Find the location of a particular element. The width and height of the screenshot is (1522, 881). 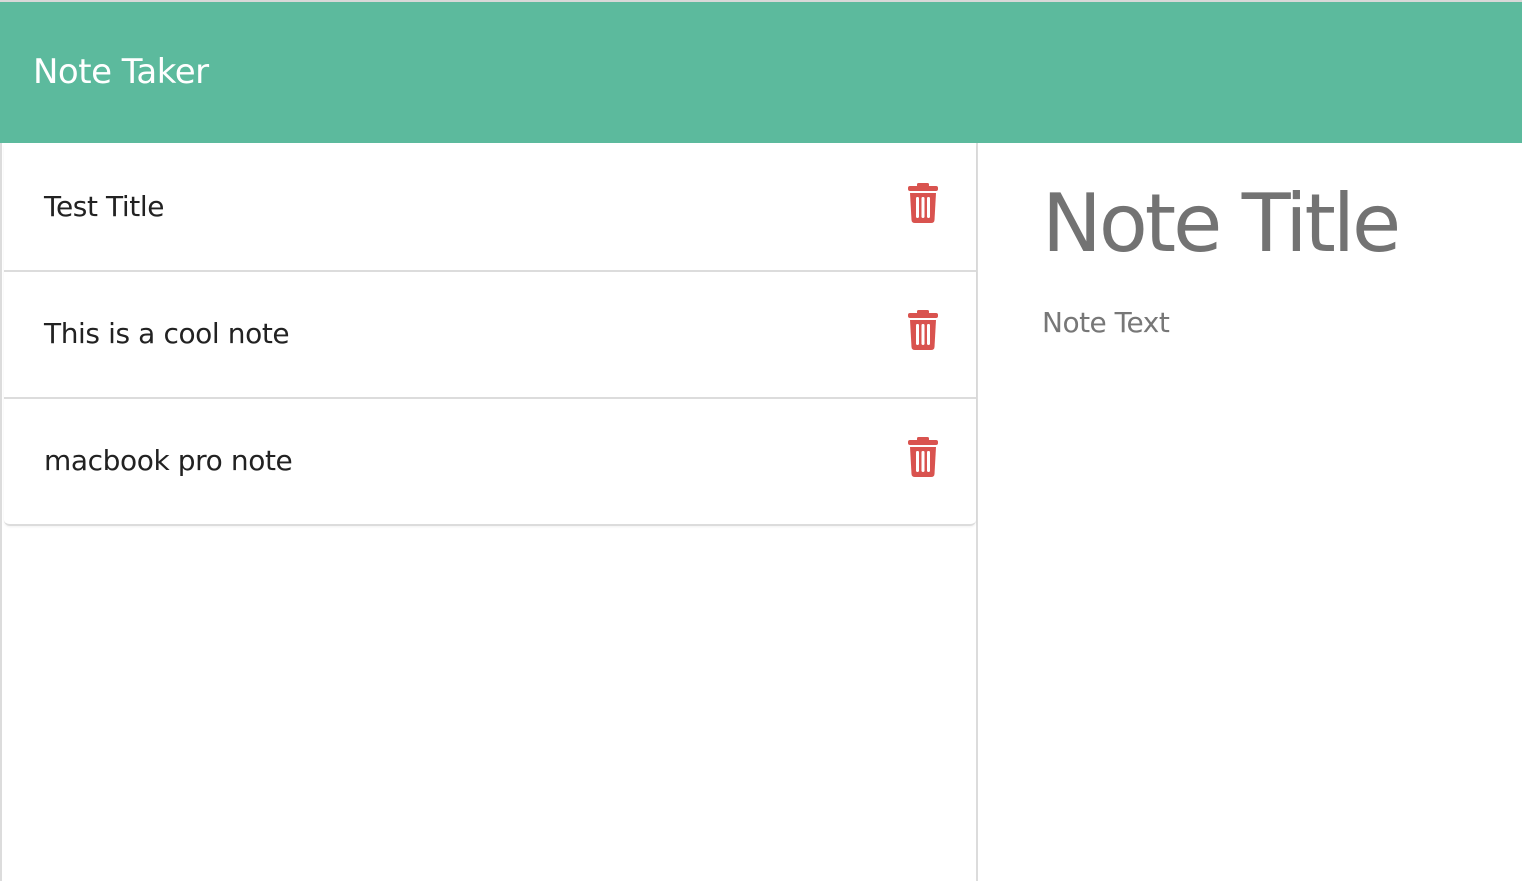

note-list-title: macbook pro note is located at coordinates (168, 461).